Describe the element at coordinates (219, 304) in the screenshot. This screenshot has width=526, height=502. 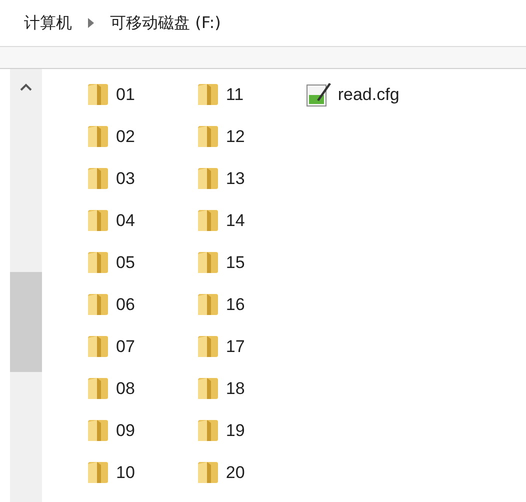
I see `folder-item: 16` at that location.